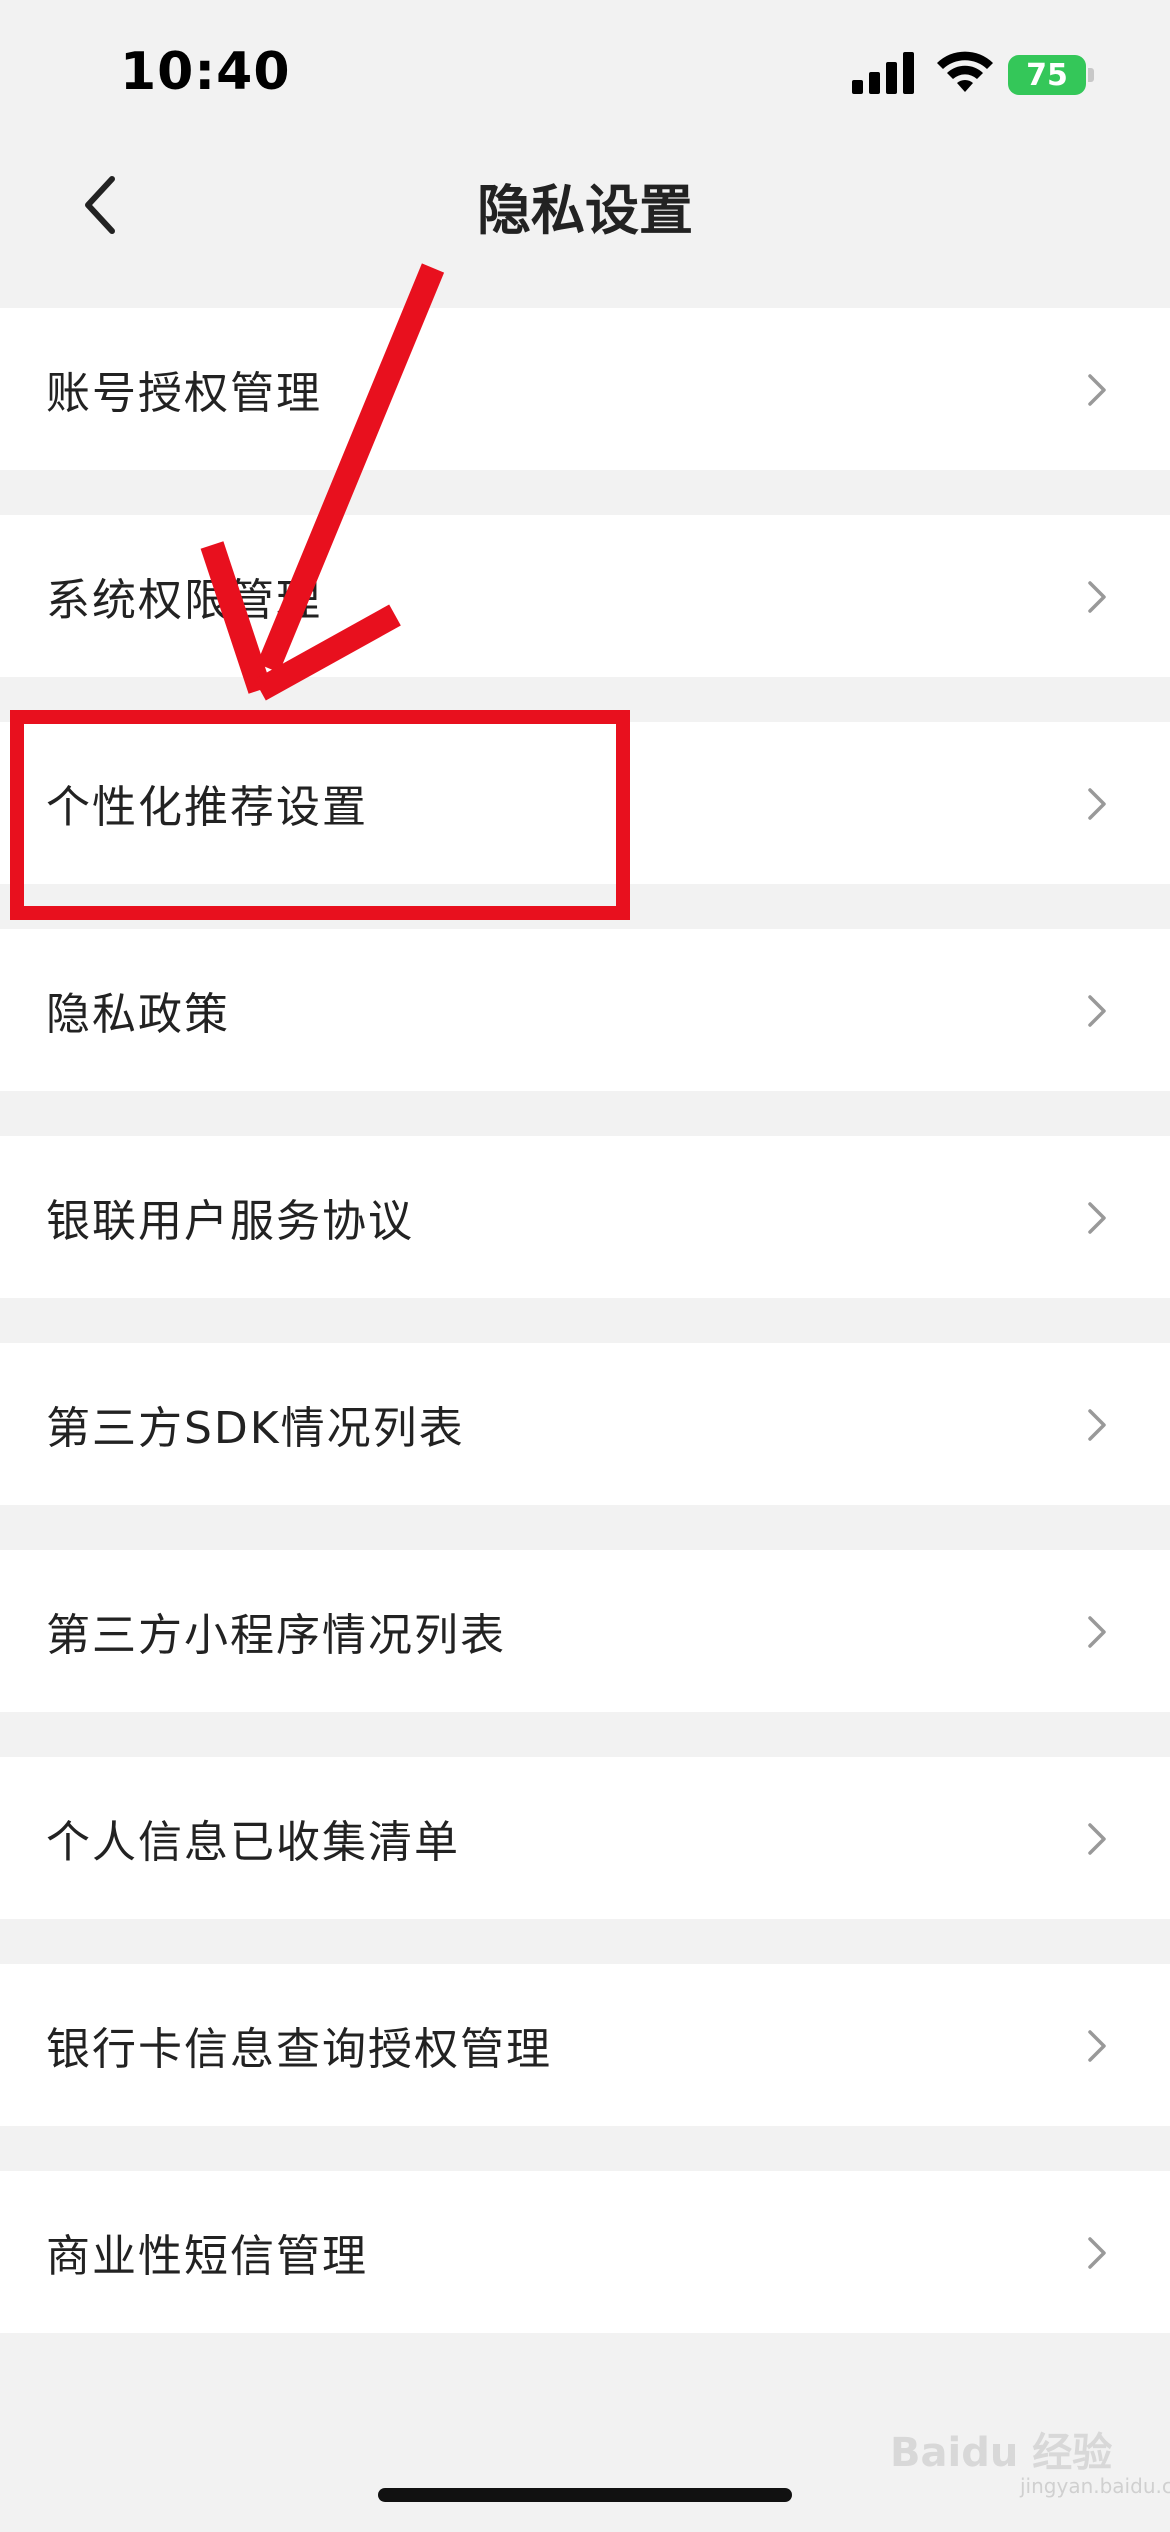 The width and height of the screenshot is (1170, 2532). I want to click on list-item-account-authorization: 账号授权管理, so click(585, 389).